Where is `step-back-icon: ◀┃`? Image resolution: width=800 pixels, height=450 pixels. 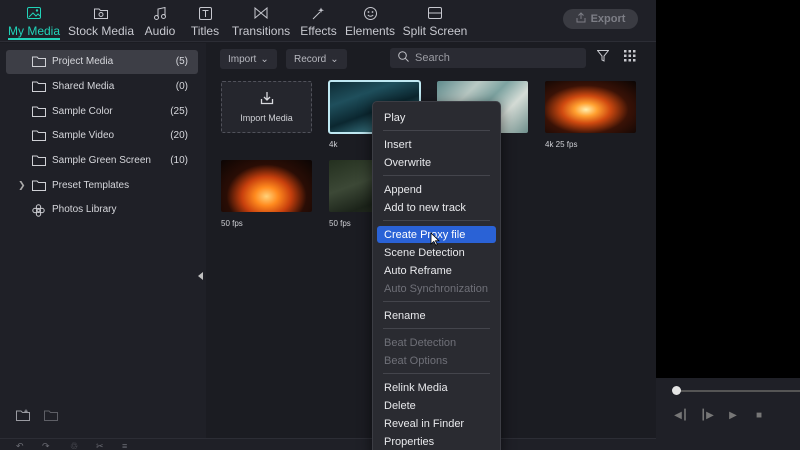
step-back-icon: ◀┃ is located at coordinates (681, 415).